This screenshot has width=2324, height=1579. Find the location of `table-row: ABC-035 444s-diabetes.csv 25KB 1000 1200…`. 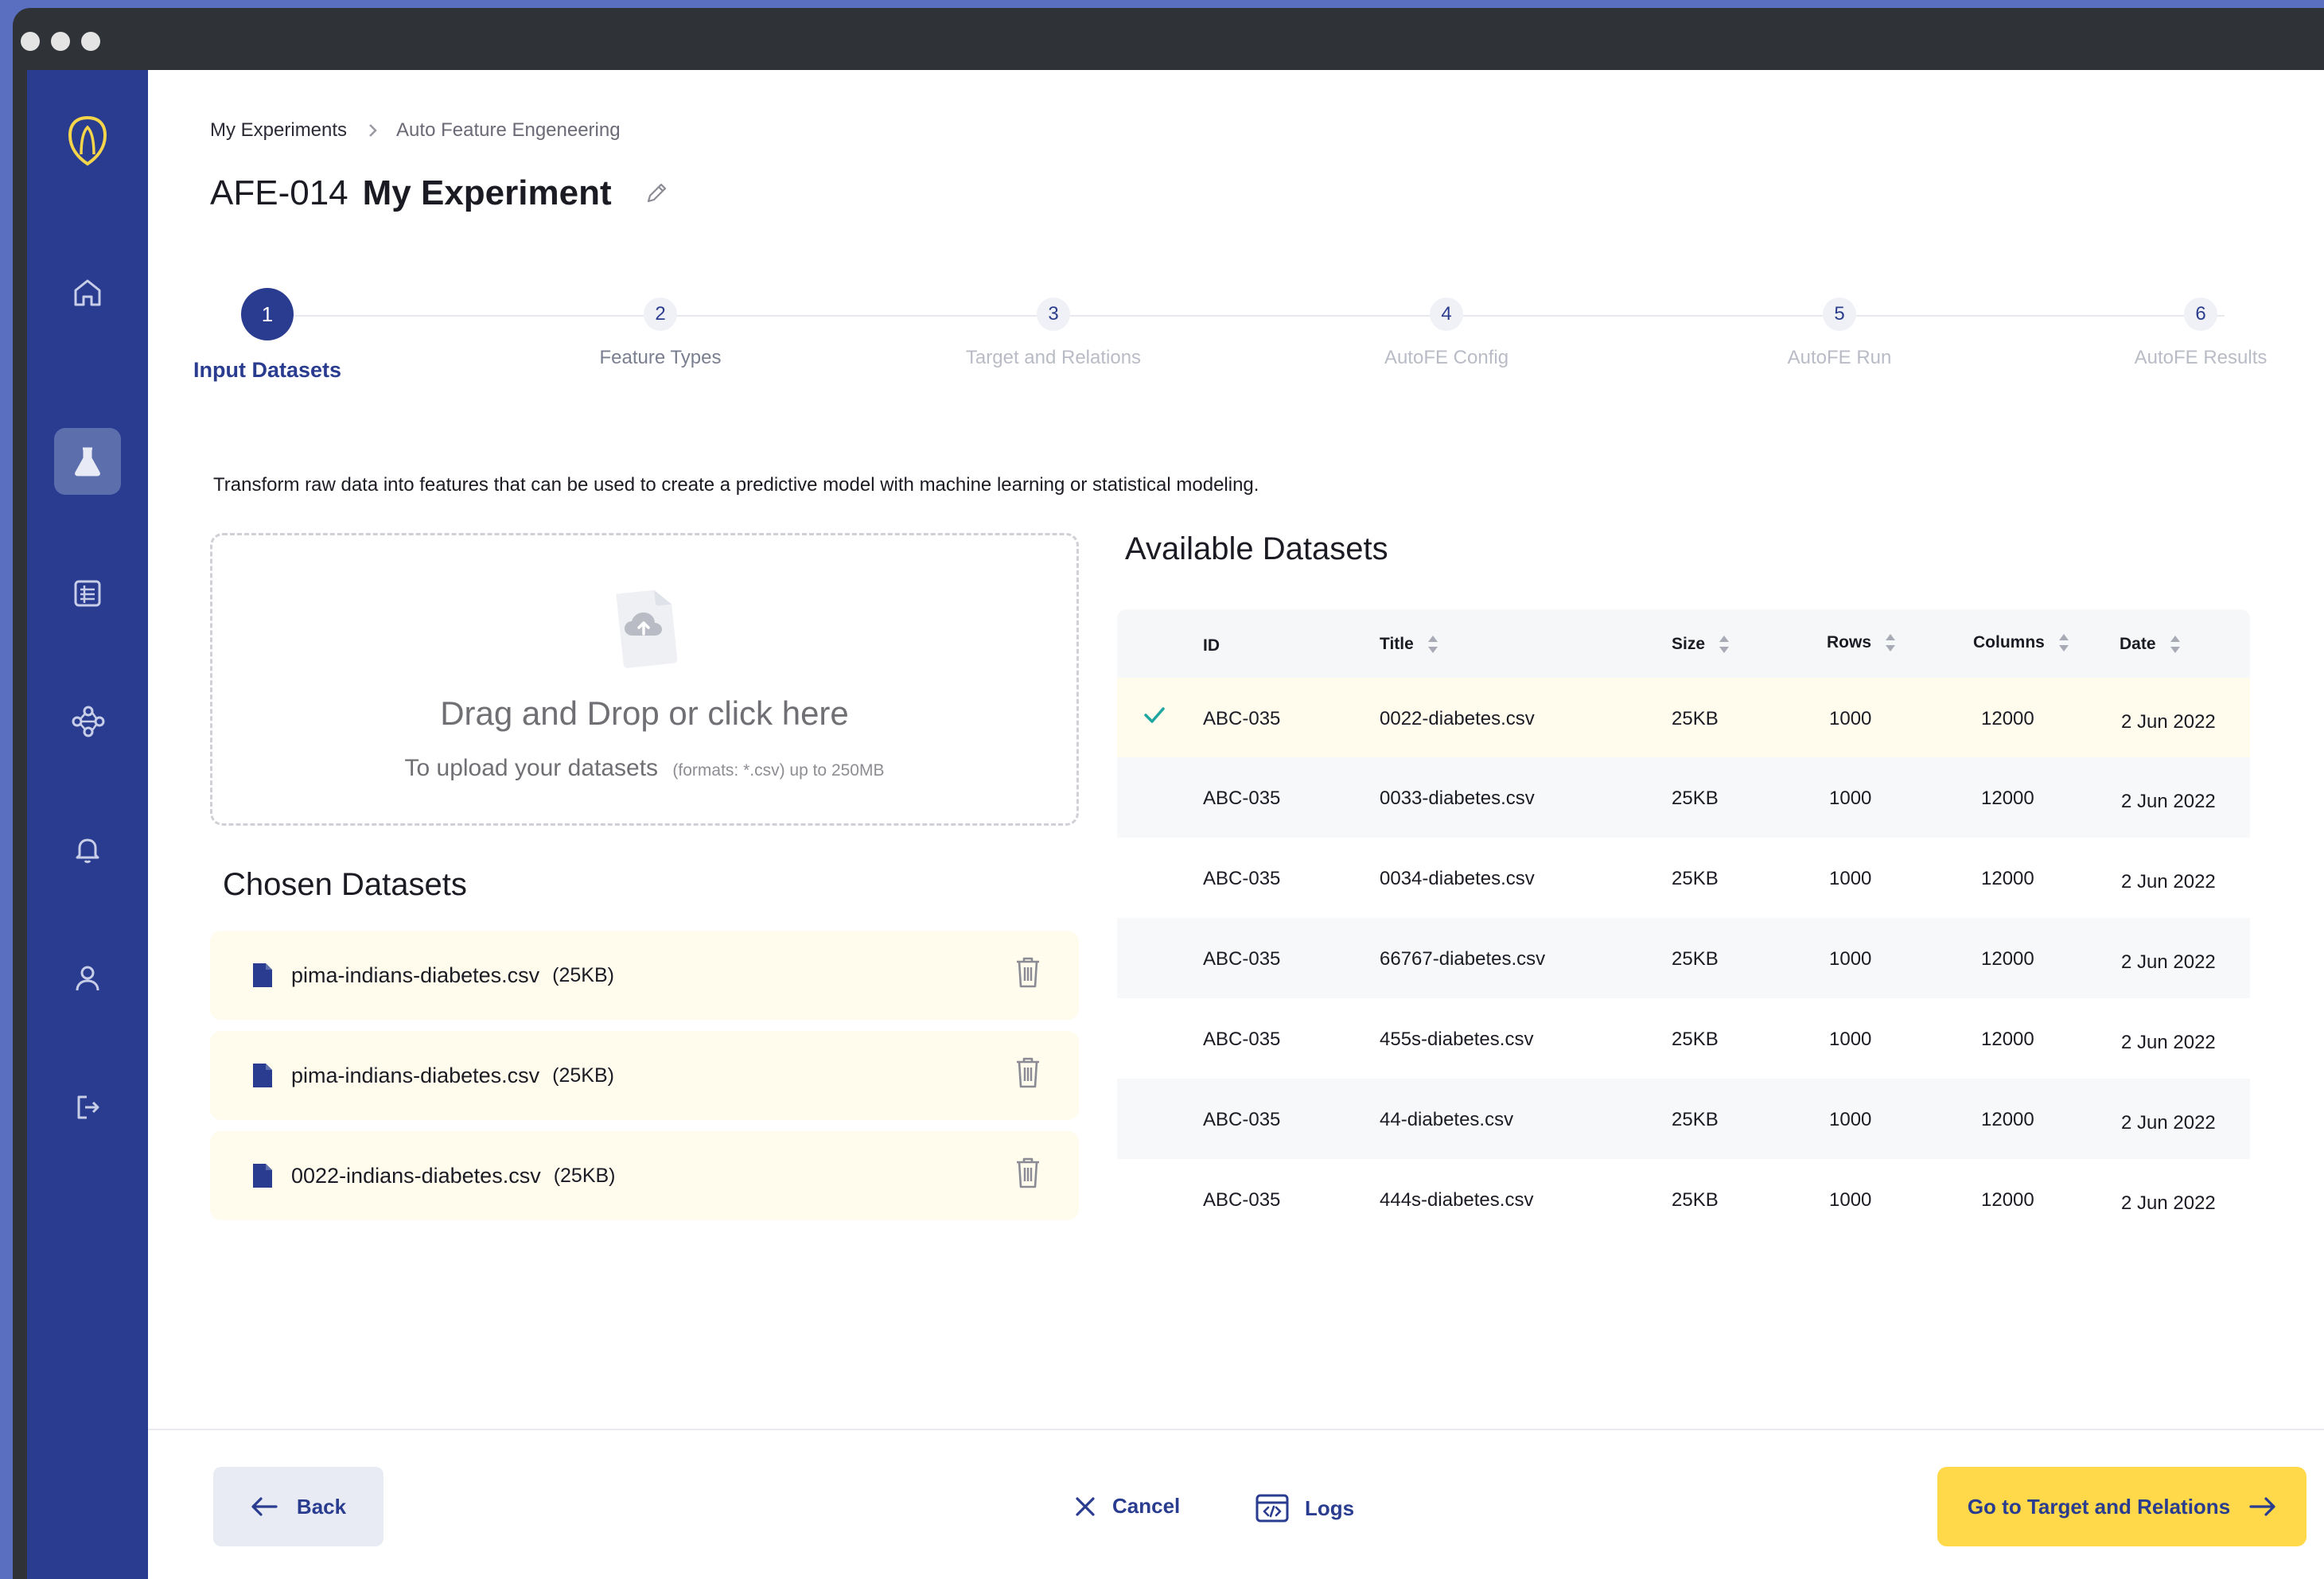

table-row: ABC-035 444s-diabetes.csv 25KB 1000 1200… is located at coordinates (1683, 1199).